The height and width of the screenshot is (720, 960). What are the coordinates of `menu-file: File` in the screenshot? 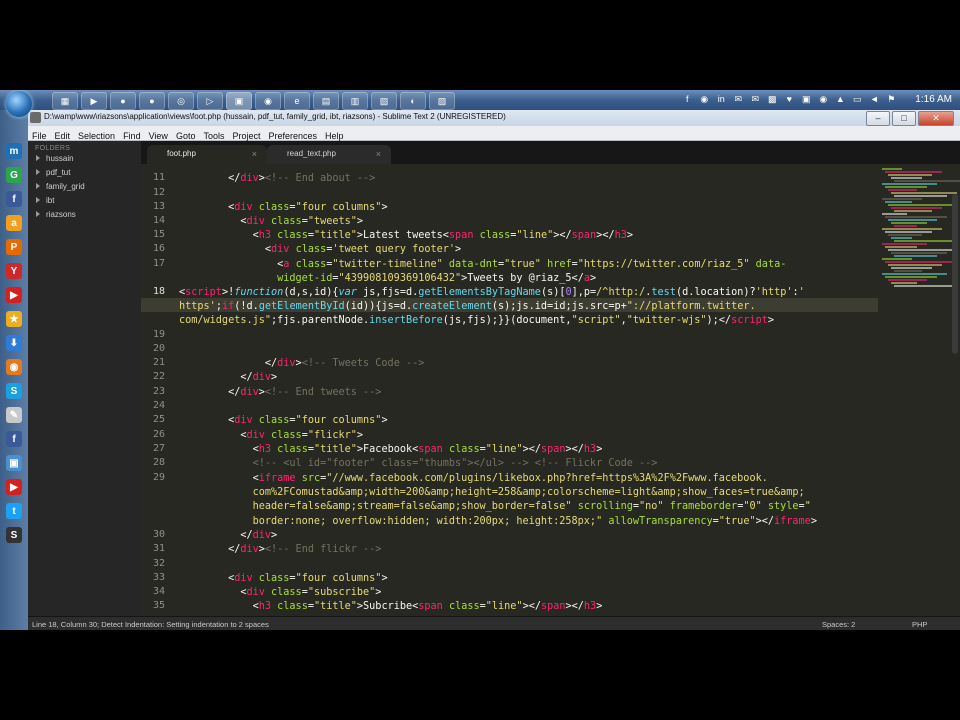 It's located at (39, 135).